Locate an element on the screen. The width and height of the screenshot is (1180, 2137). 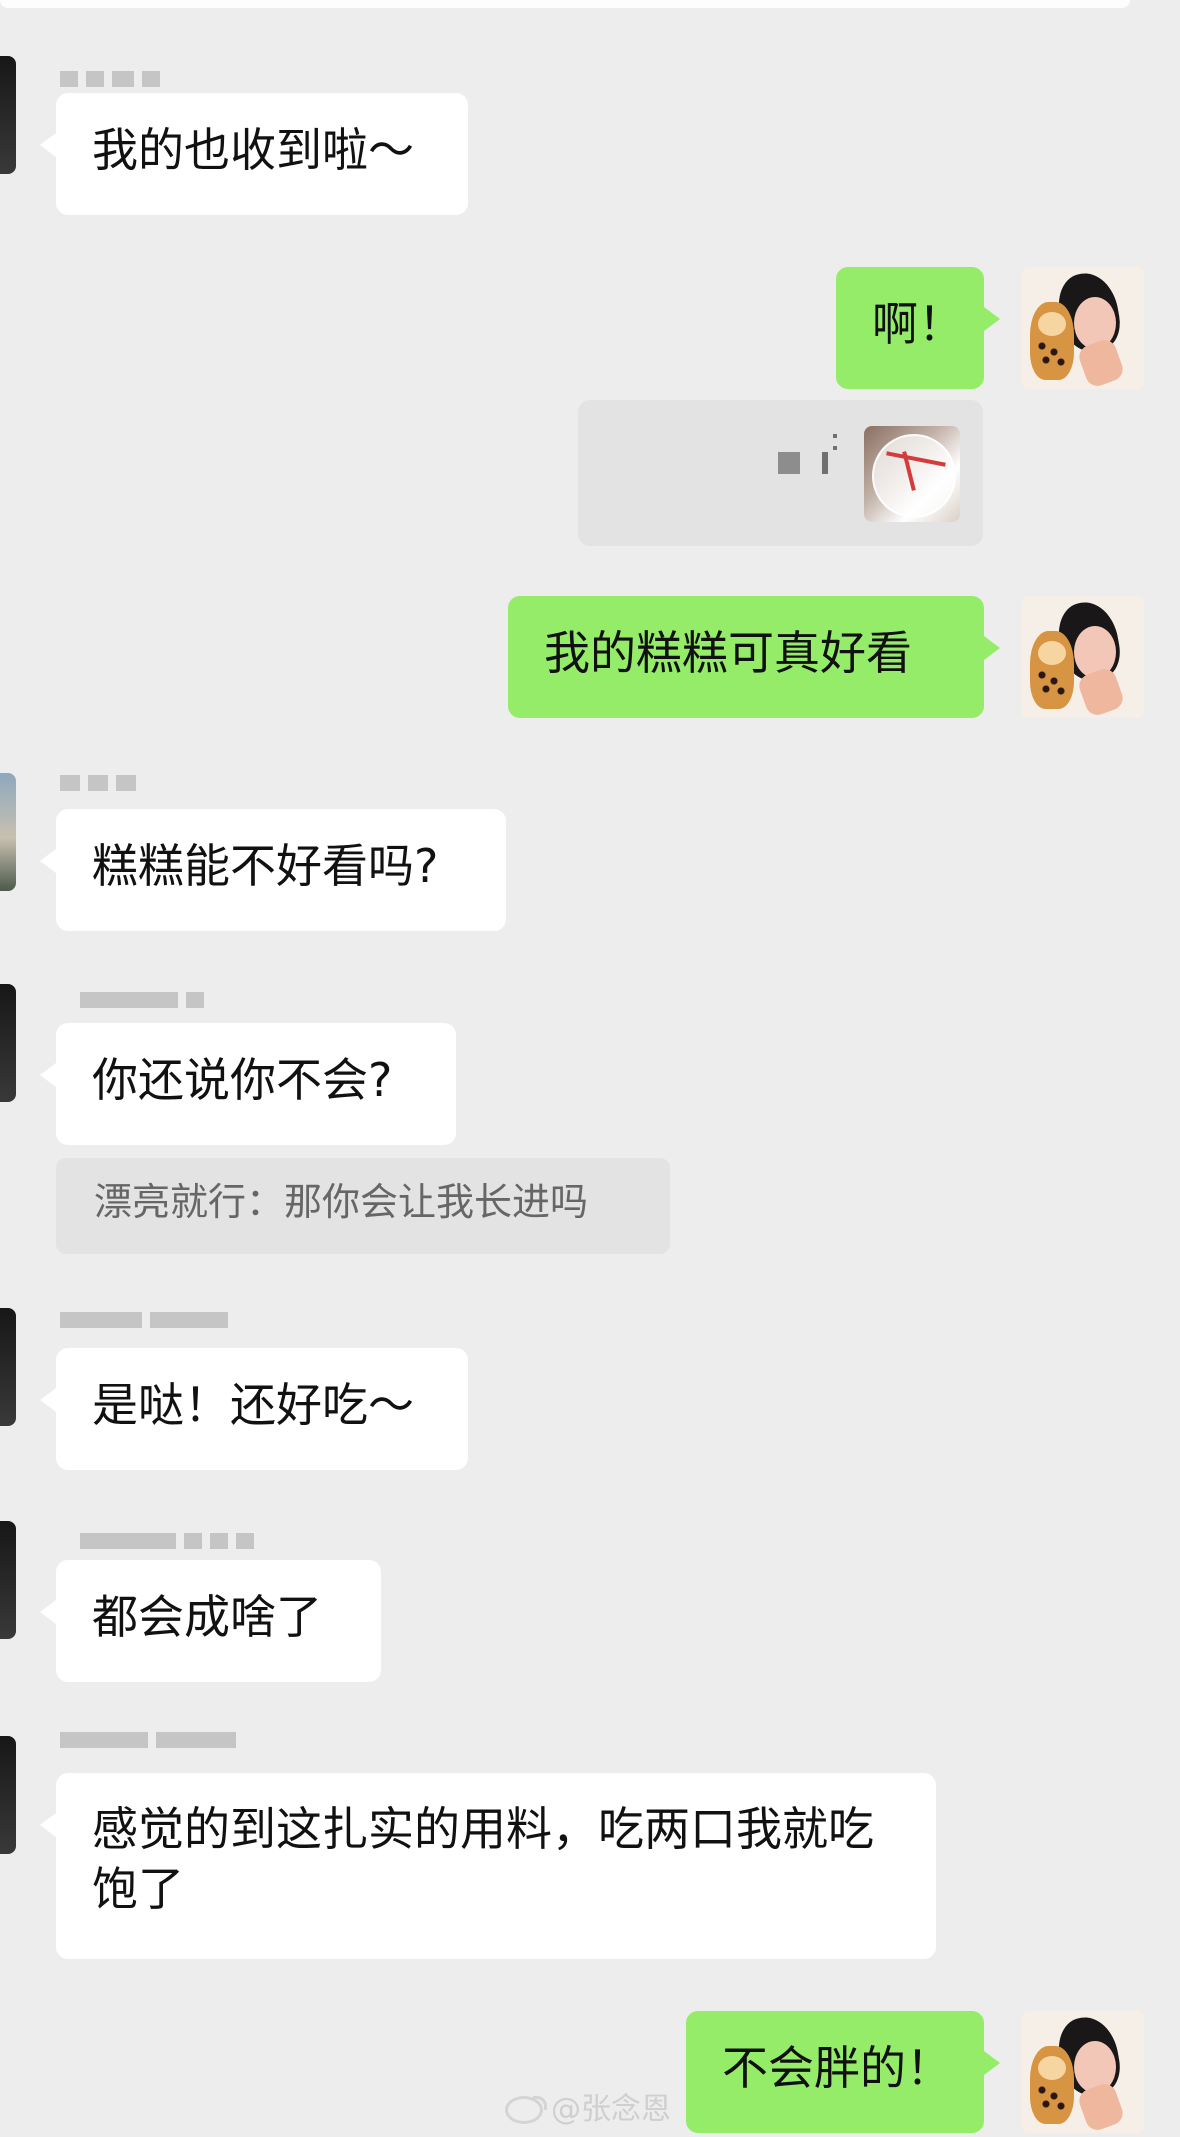
weibo-logo-icon is located at coordinates (526, 2110).